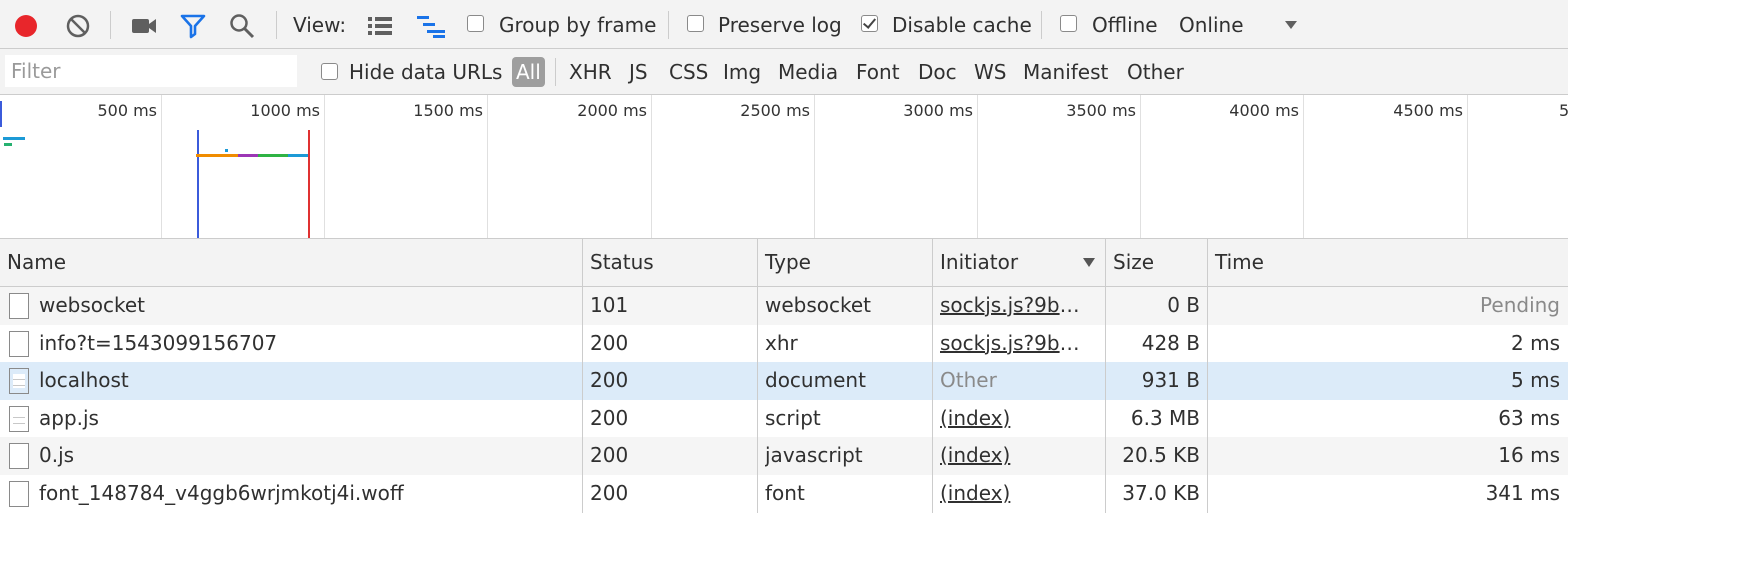 This screenshot has height=574, width=1754. I want to click on filter-input, so click(151, 71).